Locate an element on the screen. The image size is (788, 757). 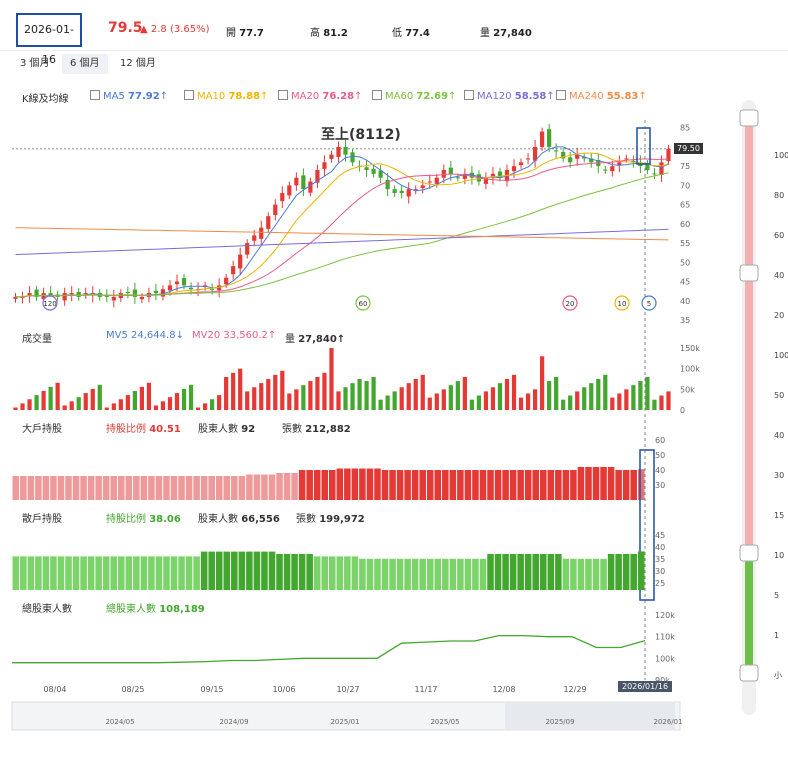
ma60-line is located at coordinates (342, 235).